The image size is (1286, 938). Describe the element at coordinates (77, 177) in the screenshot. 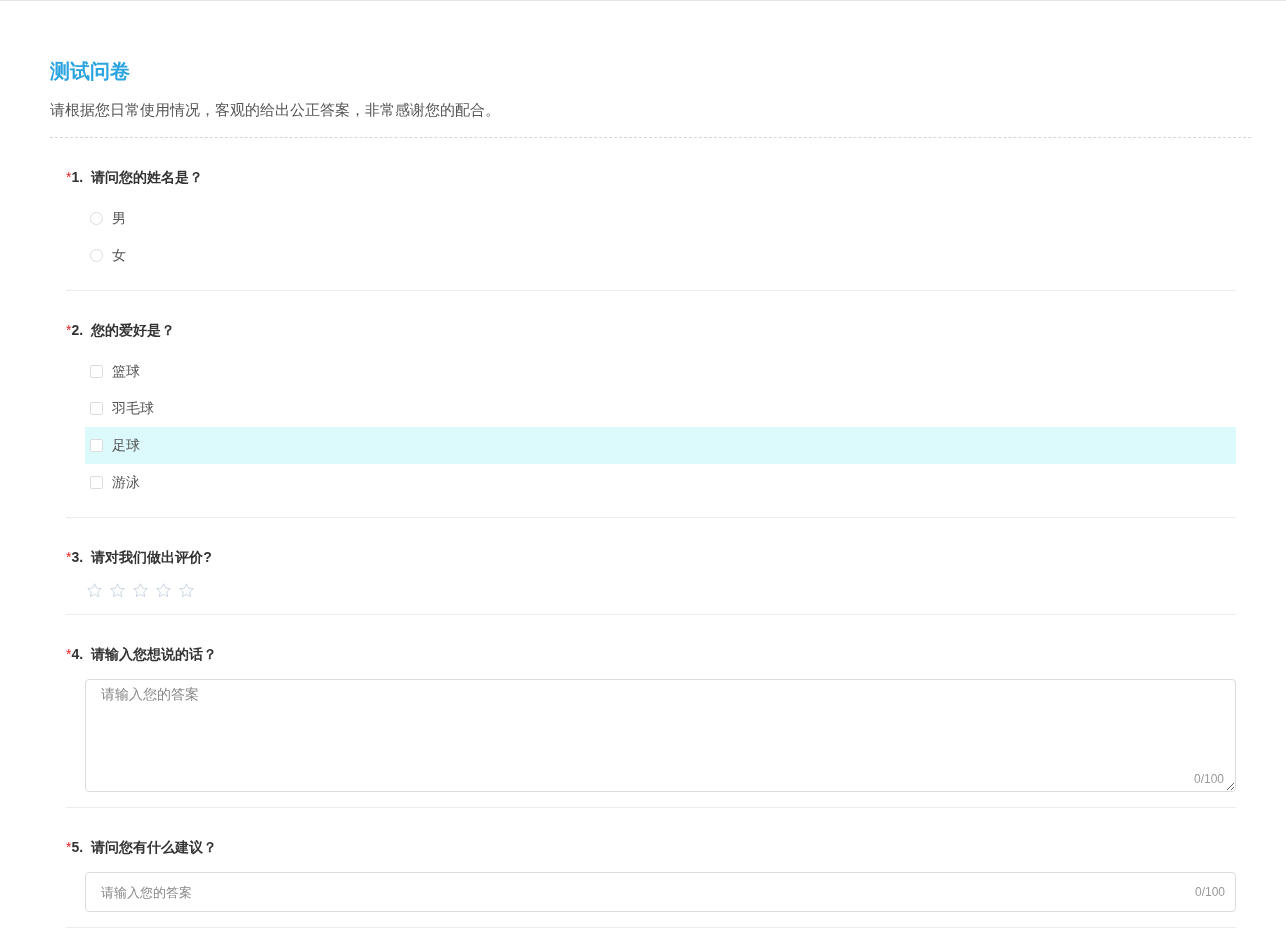

I see `question-number: 1.` at that location.